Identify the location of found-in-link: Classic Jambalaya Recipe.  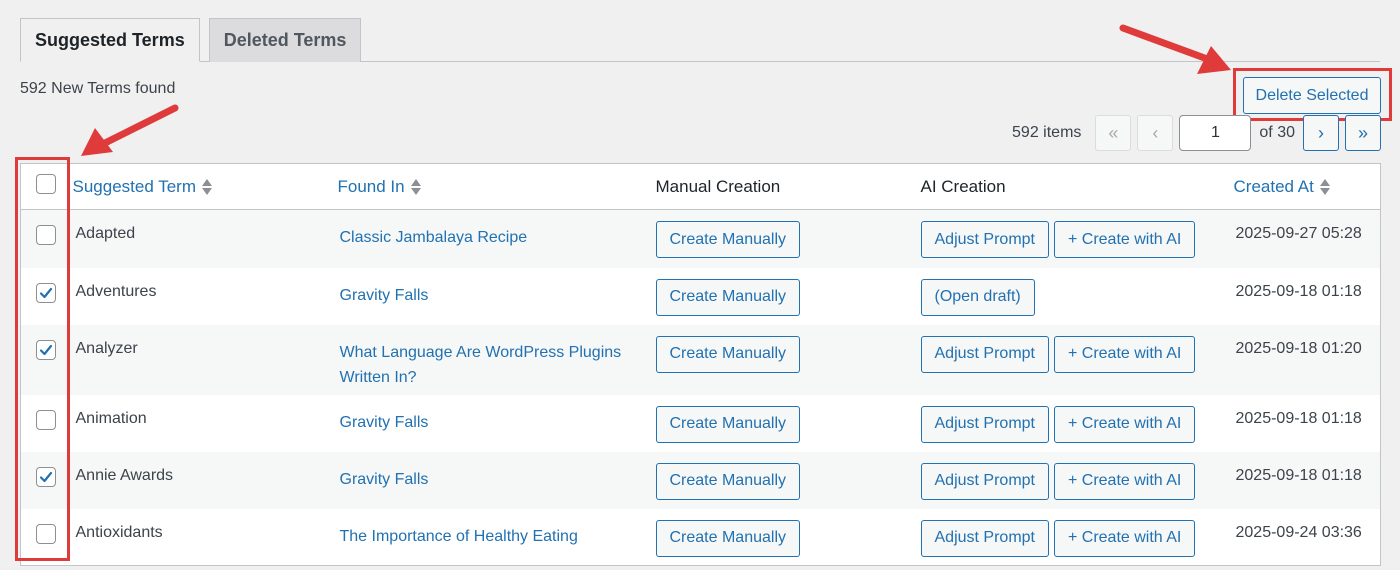
(488, 237).